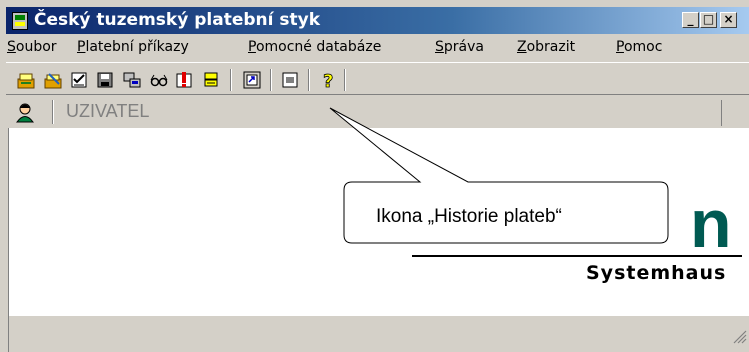  I want to click on menu-pomocne-databaze: Pomocné databáze, so click(314, 47).